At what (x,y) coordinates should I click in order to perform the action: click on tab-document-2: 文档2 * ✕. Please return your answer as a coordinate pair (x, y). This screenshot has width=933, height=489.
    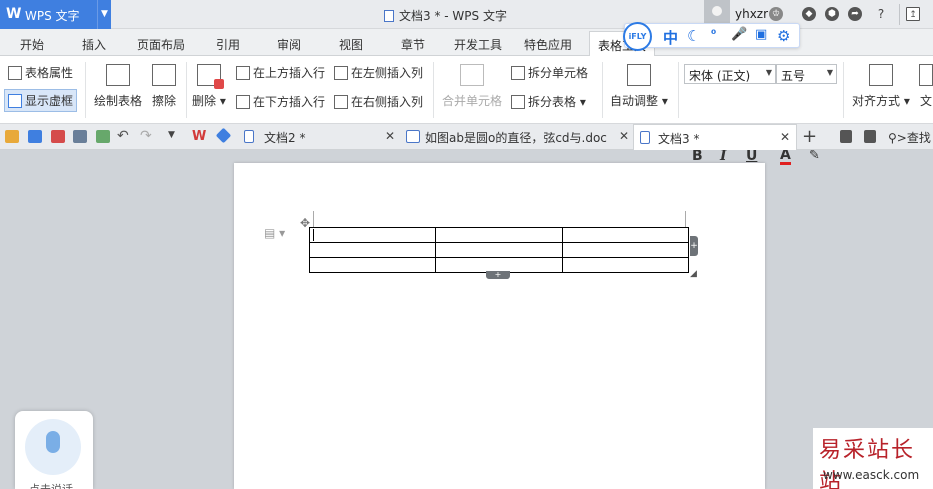
    Looking at the image, I should click on (318, 137).